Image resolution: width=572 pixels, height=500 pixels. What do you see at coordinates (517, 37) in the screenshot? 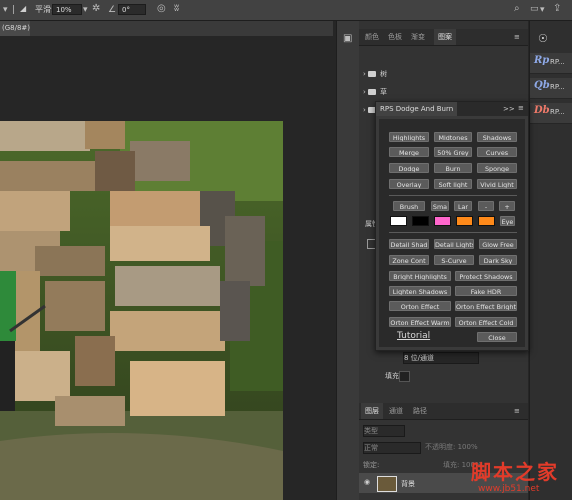
I see `panel-menu-icon: ≡` at bounding box center [517, 37].